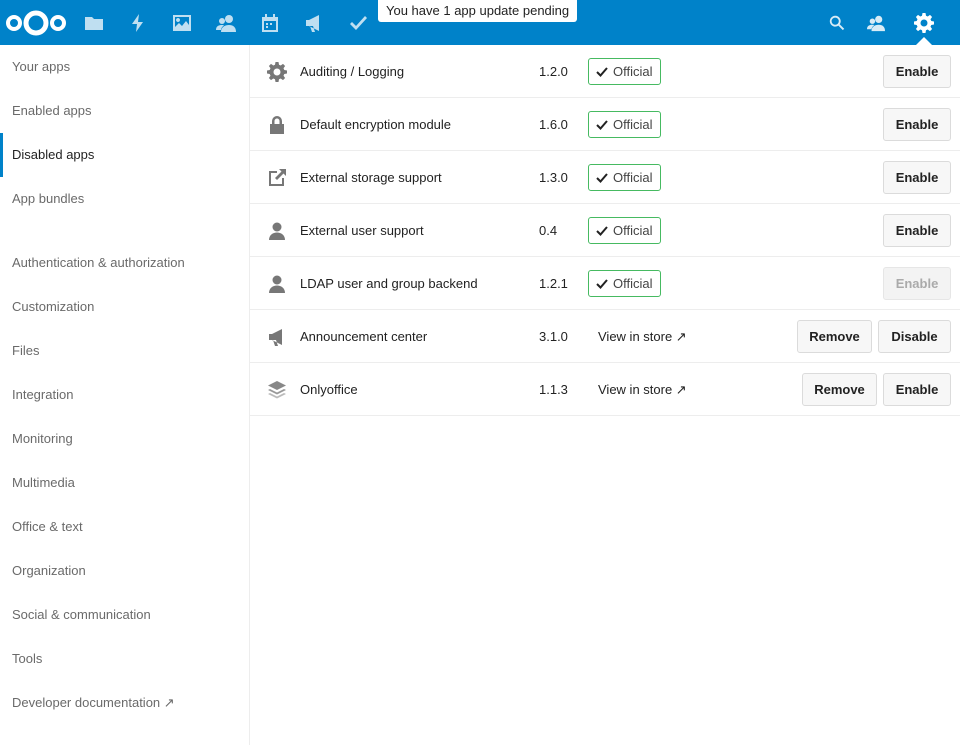 Image resolution: width=960 pixels, height=745 pixels. Describe the element at coordinates (553, 389) in the screenshot. I see `app-version: 1.1.3` at that location.